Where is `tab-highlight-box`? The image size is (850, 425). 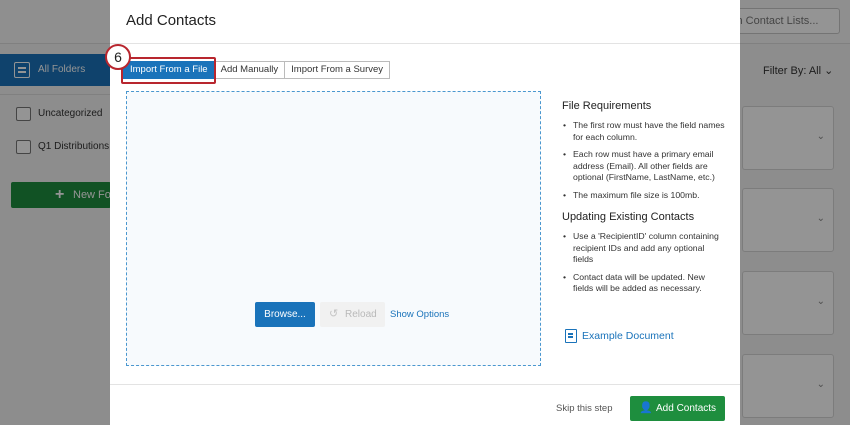
tab-highlight-box is located at coordinates (168, 70).